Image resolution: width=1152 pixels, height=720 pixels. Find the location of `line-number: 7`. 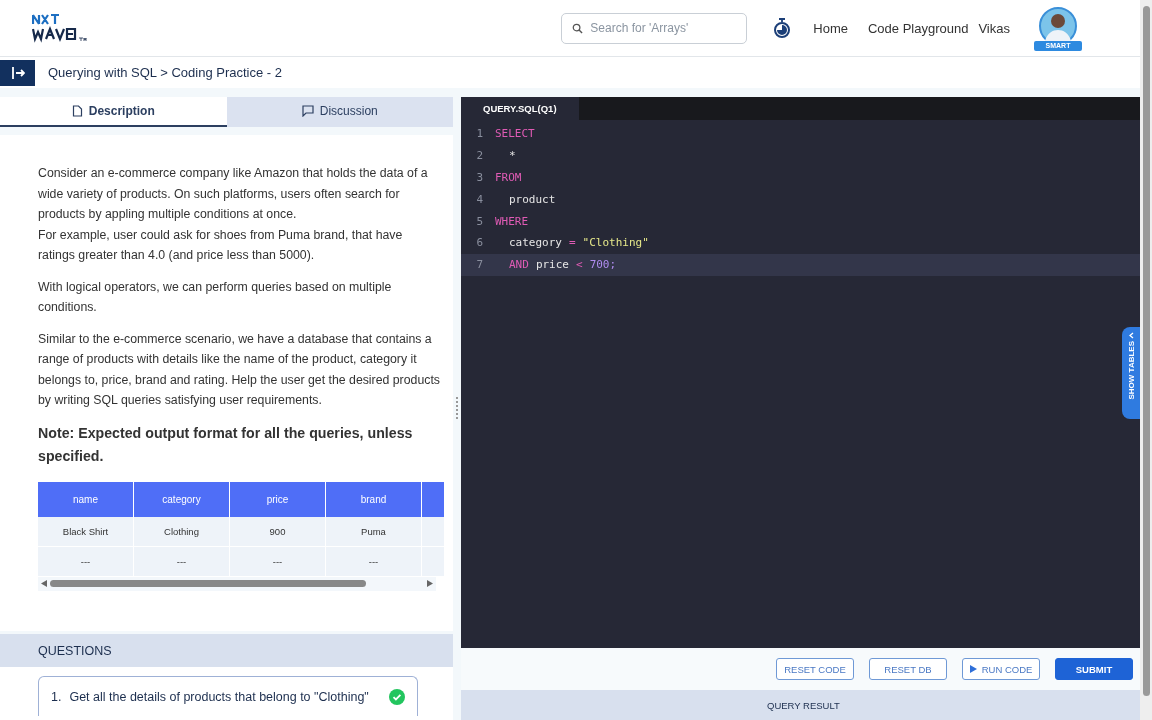

line-number: 7 is located at coordinates (479, 265).